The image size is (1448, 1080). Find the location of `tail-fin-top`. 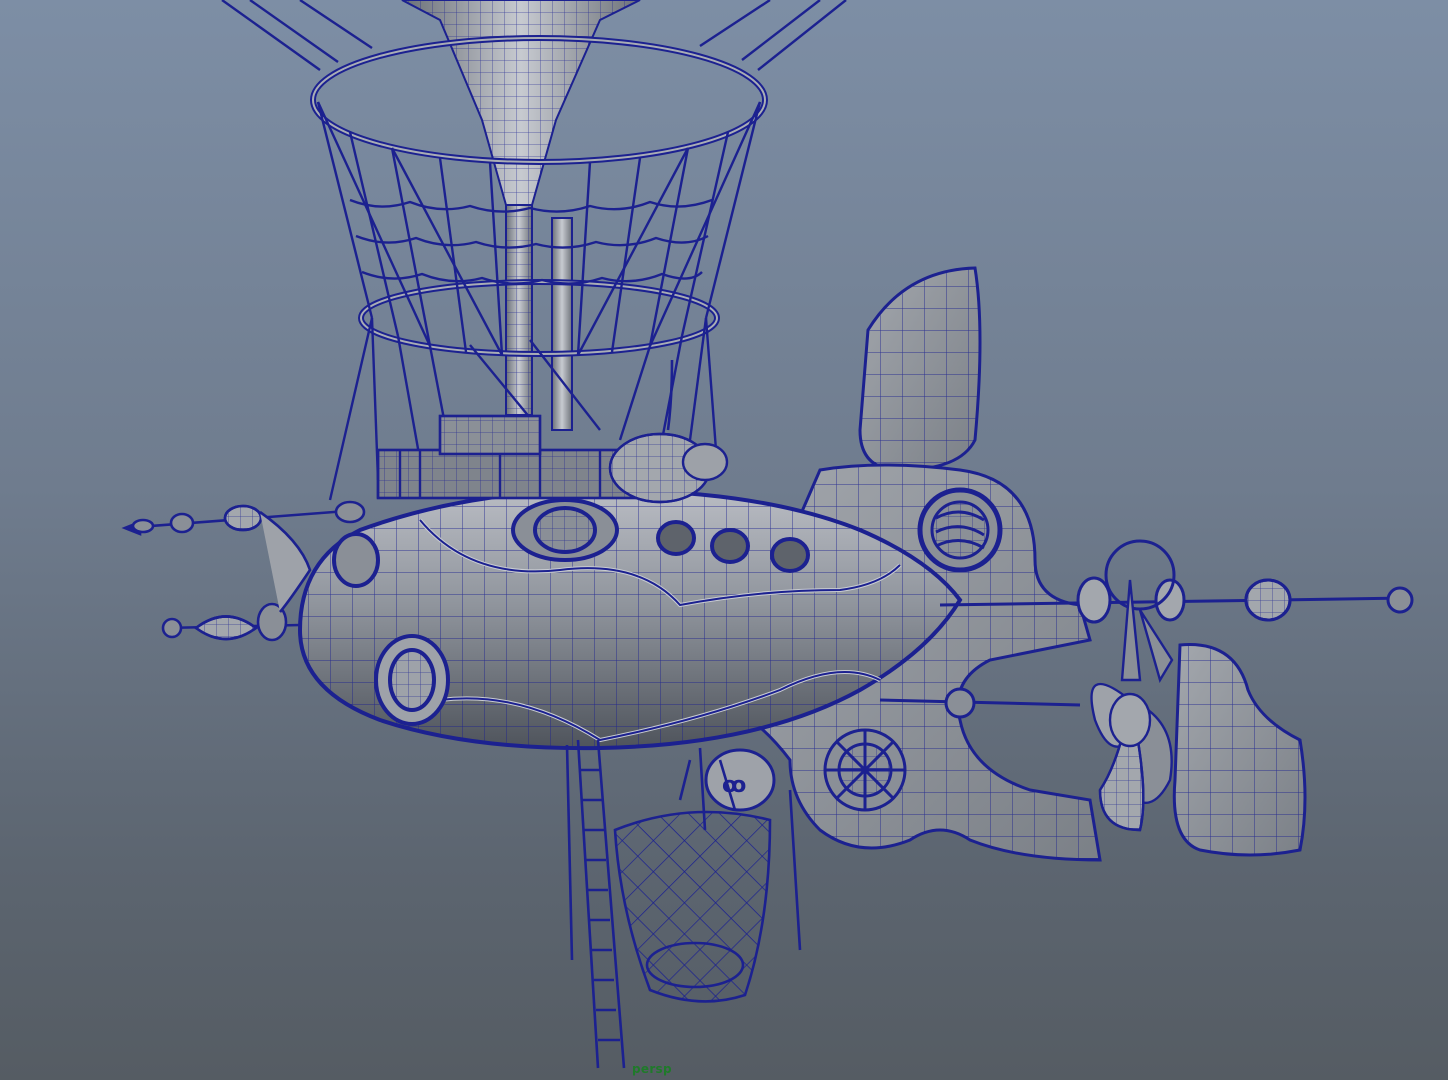

tail-fin-top is located at coordinates (920, 369).